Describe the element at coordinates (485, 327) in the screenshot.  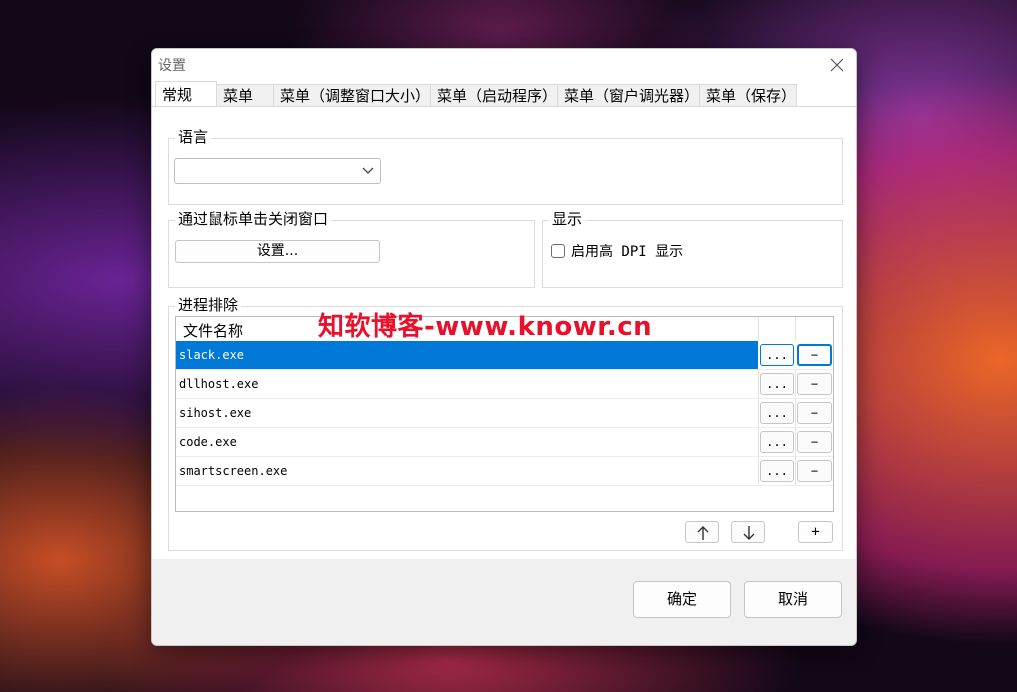
I see `watermark-text: 知软博客-www.knowr.cn` at that location.